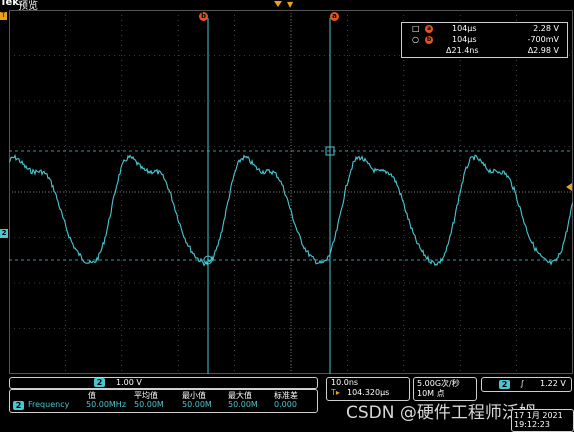  Describe the element at coordinates (553, 383) in the screenshot. I see `trigger-level: 1.22 V` at that location.